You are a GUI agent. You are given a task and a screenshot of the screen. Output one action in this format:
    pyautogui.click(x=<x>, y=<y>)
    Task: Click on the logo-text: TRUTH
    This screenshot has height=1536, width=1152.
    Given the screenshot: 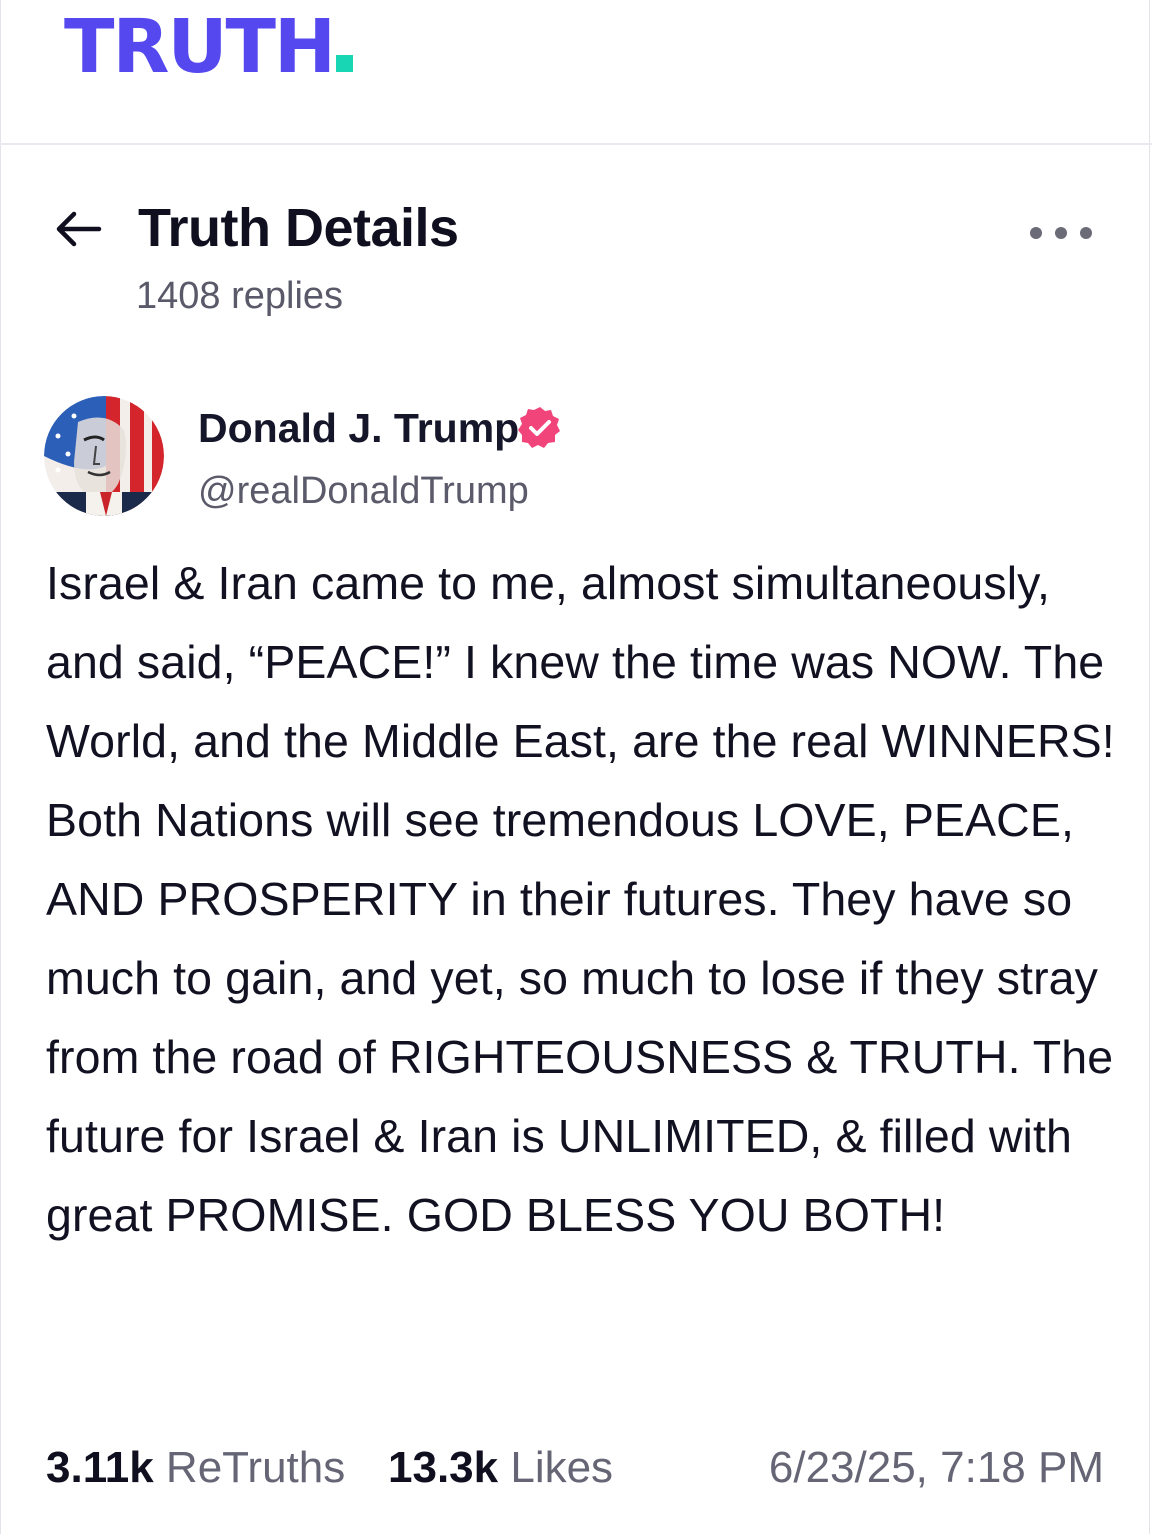 What is the action you would take?
    pyautogui.click(x=200, y=47)
    